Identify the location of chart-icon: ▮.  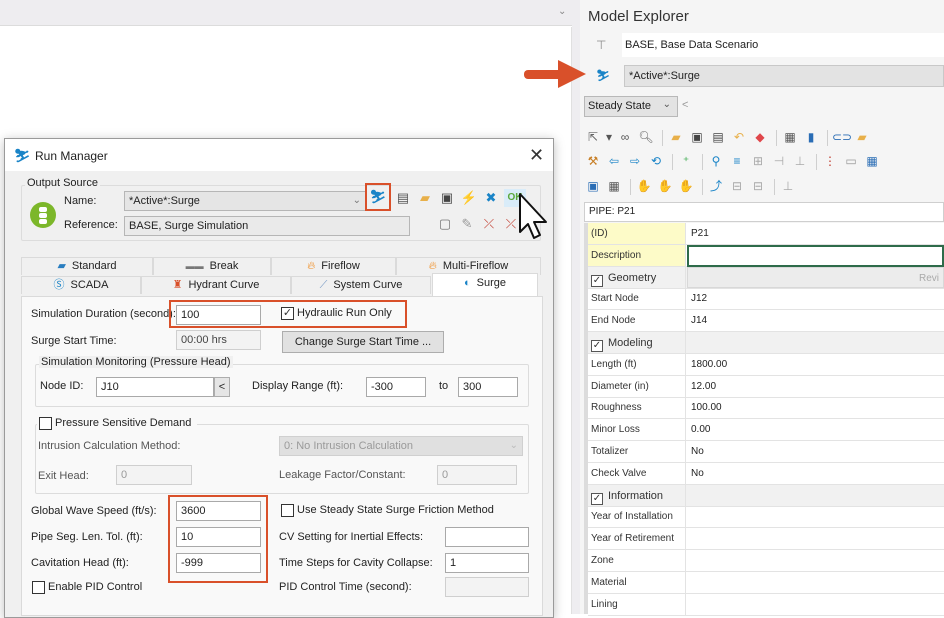
(811, 137).